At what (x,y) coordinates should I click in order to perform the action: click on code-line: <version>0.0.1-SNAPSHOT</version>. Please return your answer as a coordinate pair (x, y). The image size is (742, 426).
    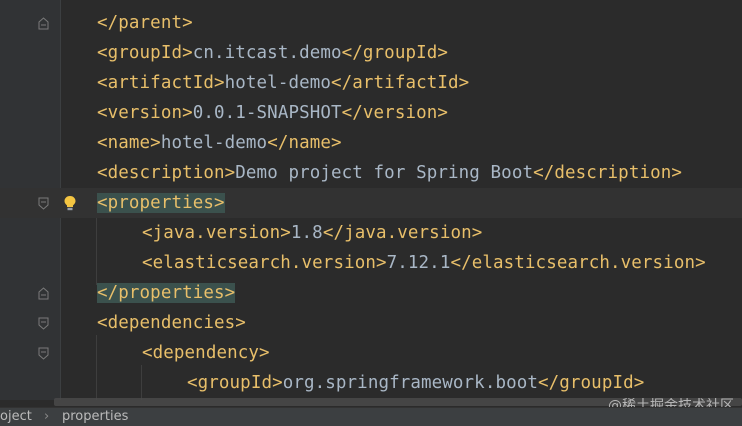
    Looking at the image, I should click on (371, 113).